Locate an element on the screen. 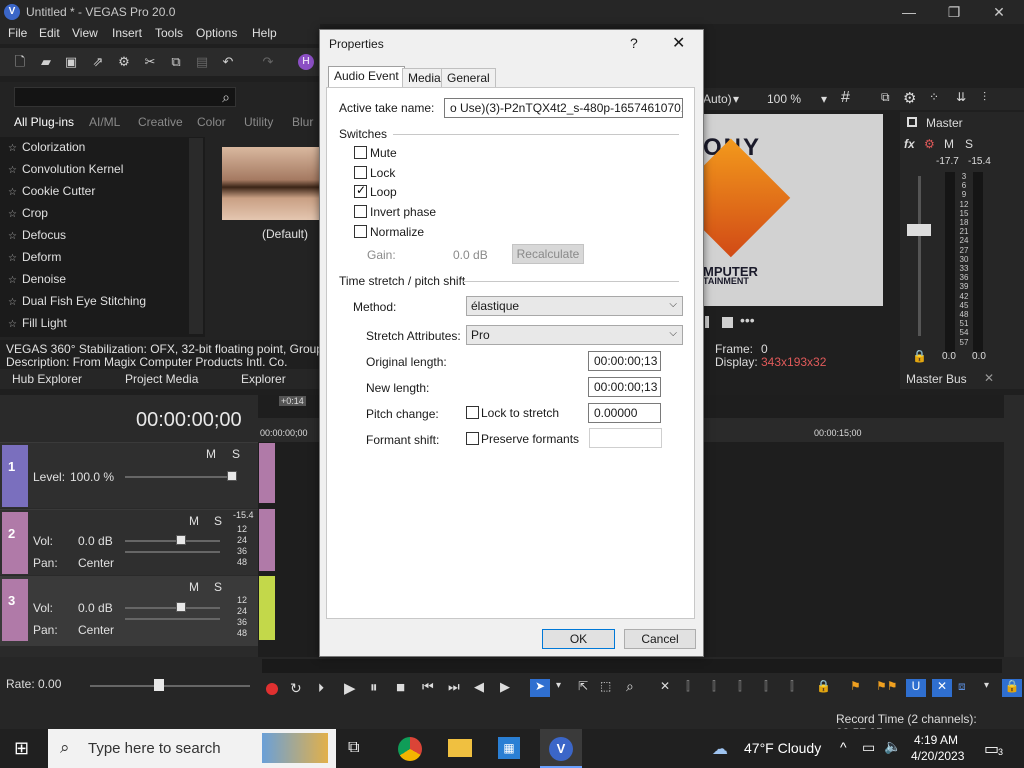  split-icon: ⫿ is located at coordinates (766, 686).